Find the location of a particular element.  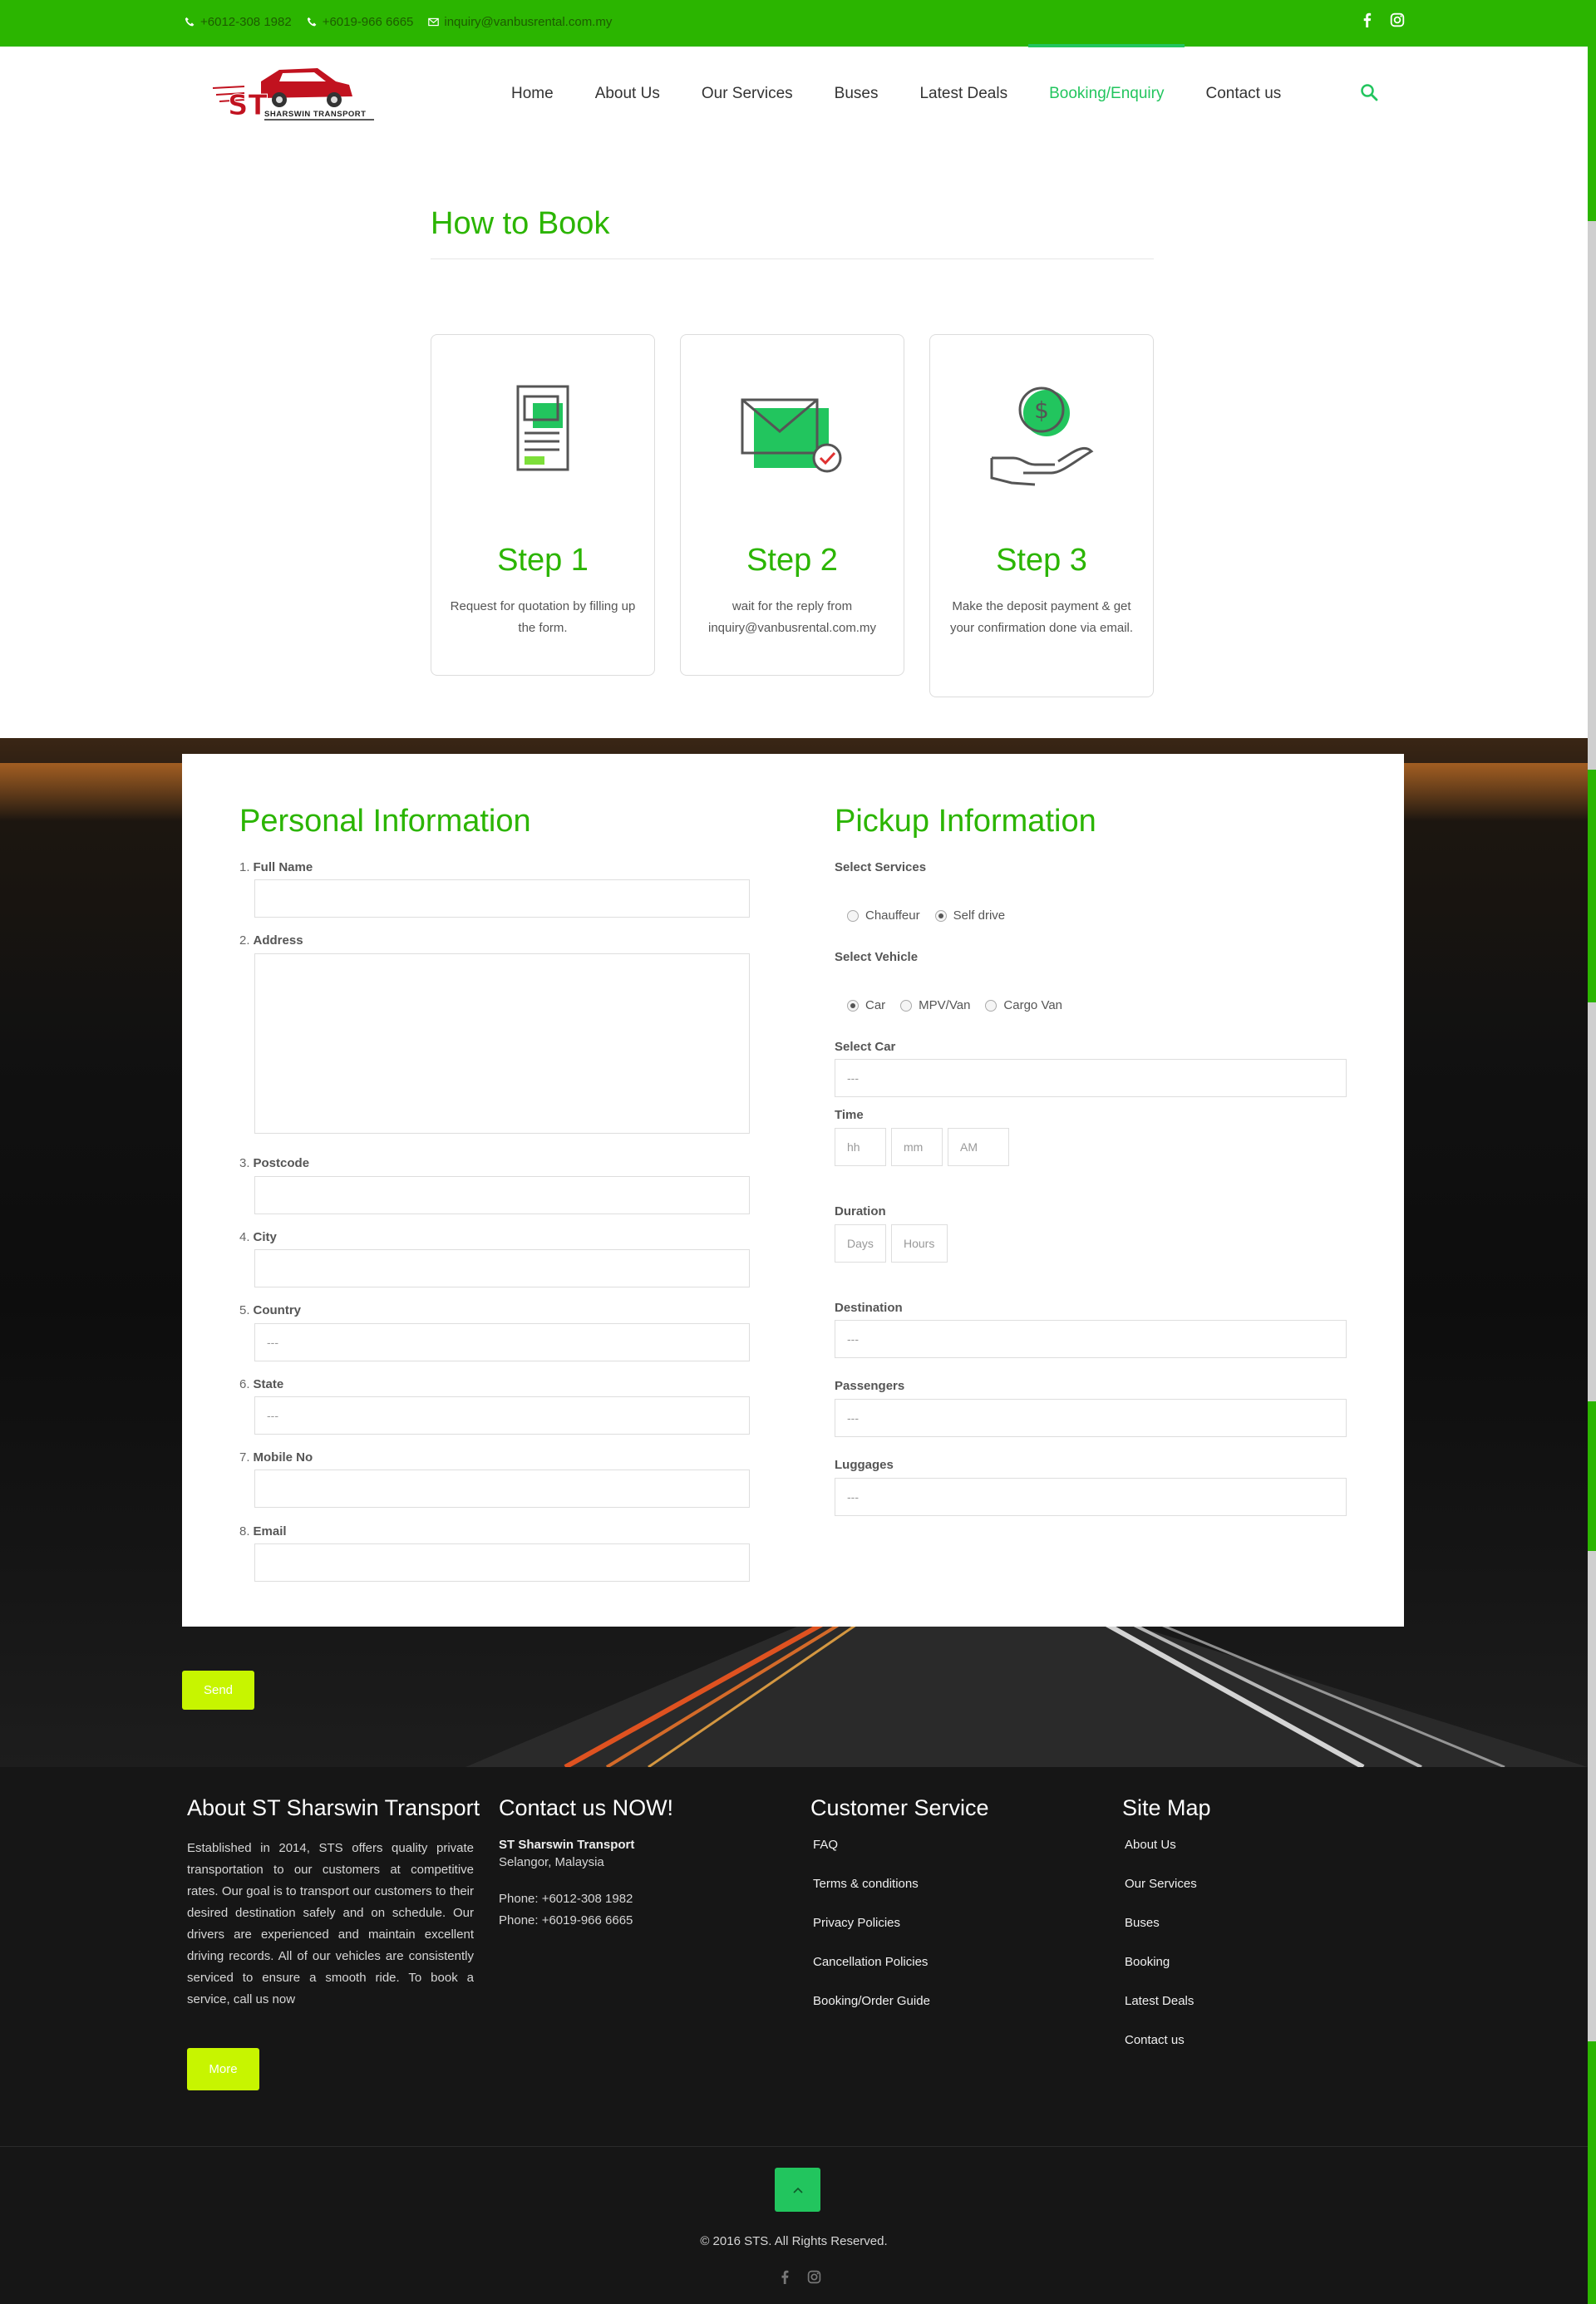

mobile-label: 7. Mobile No is located at coordinates (276, 1457).